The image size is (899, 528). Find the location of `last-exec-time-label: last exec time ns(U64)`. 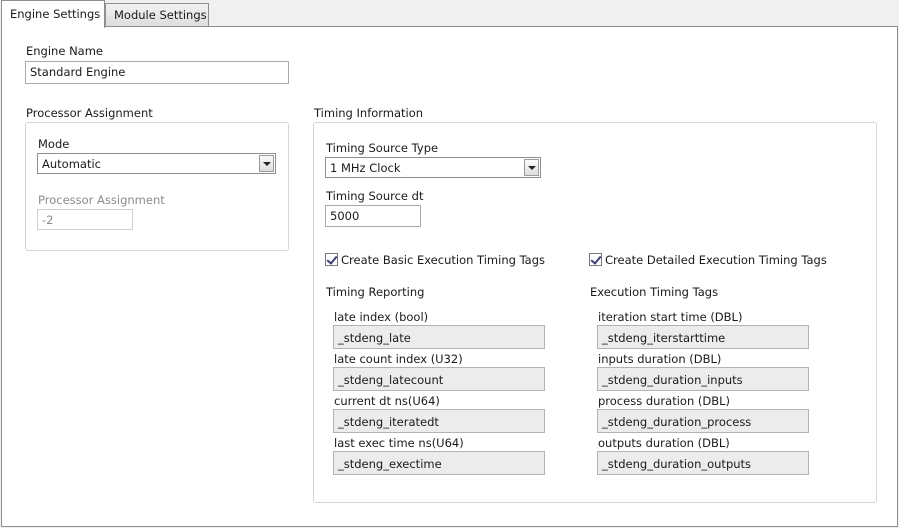

last-exec-time-label: last exec time ns(U64) is located at coordinates (399, 443).